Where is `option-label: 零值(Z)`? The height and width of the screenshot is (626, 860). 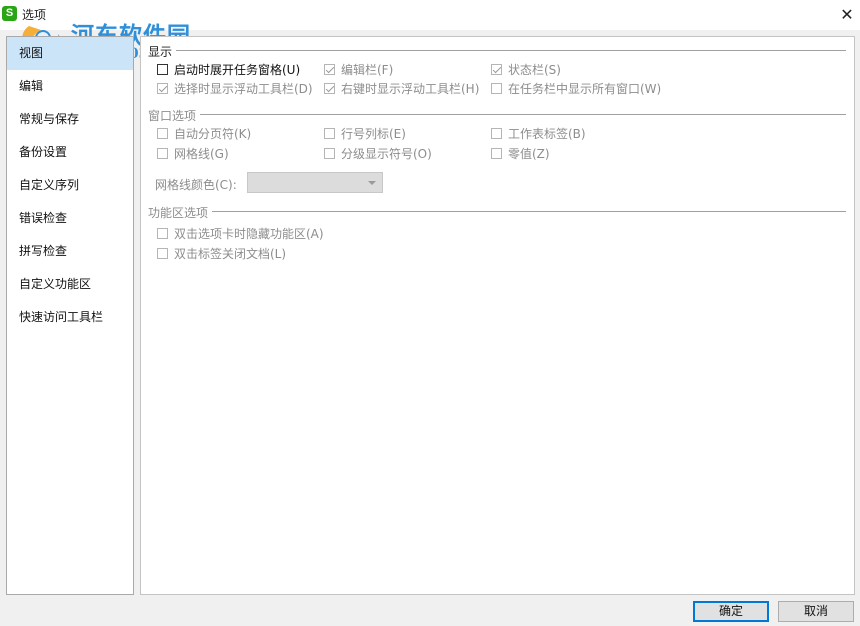 option-label: 零值(Z) is located at coordinates (529, 154).